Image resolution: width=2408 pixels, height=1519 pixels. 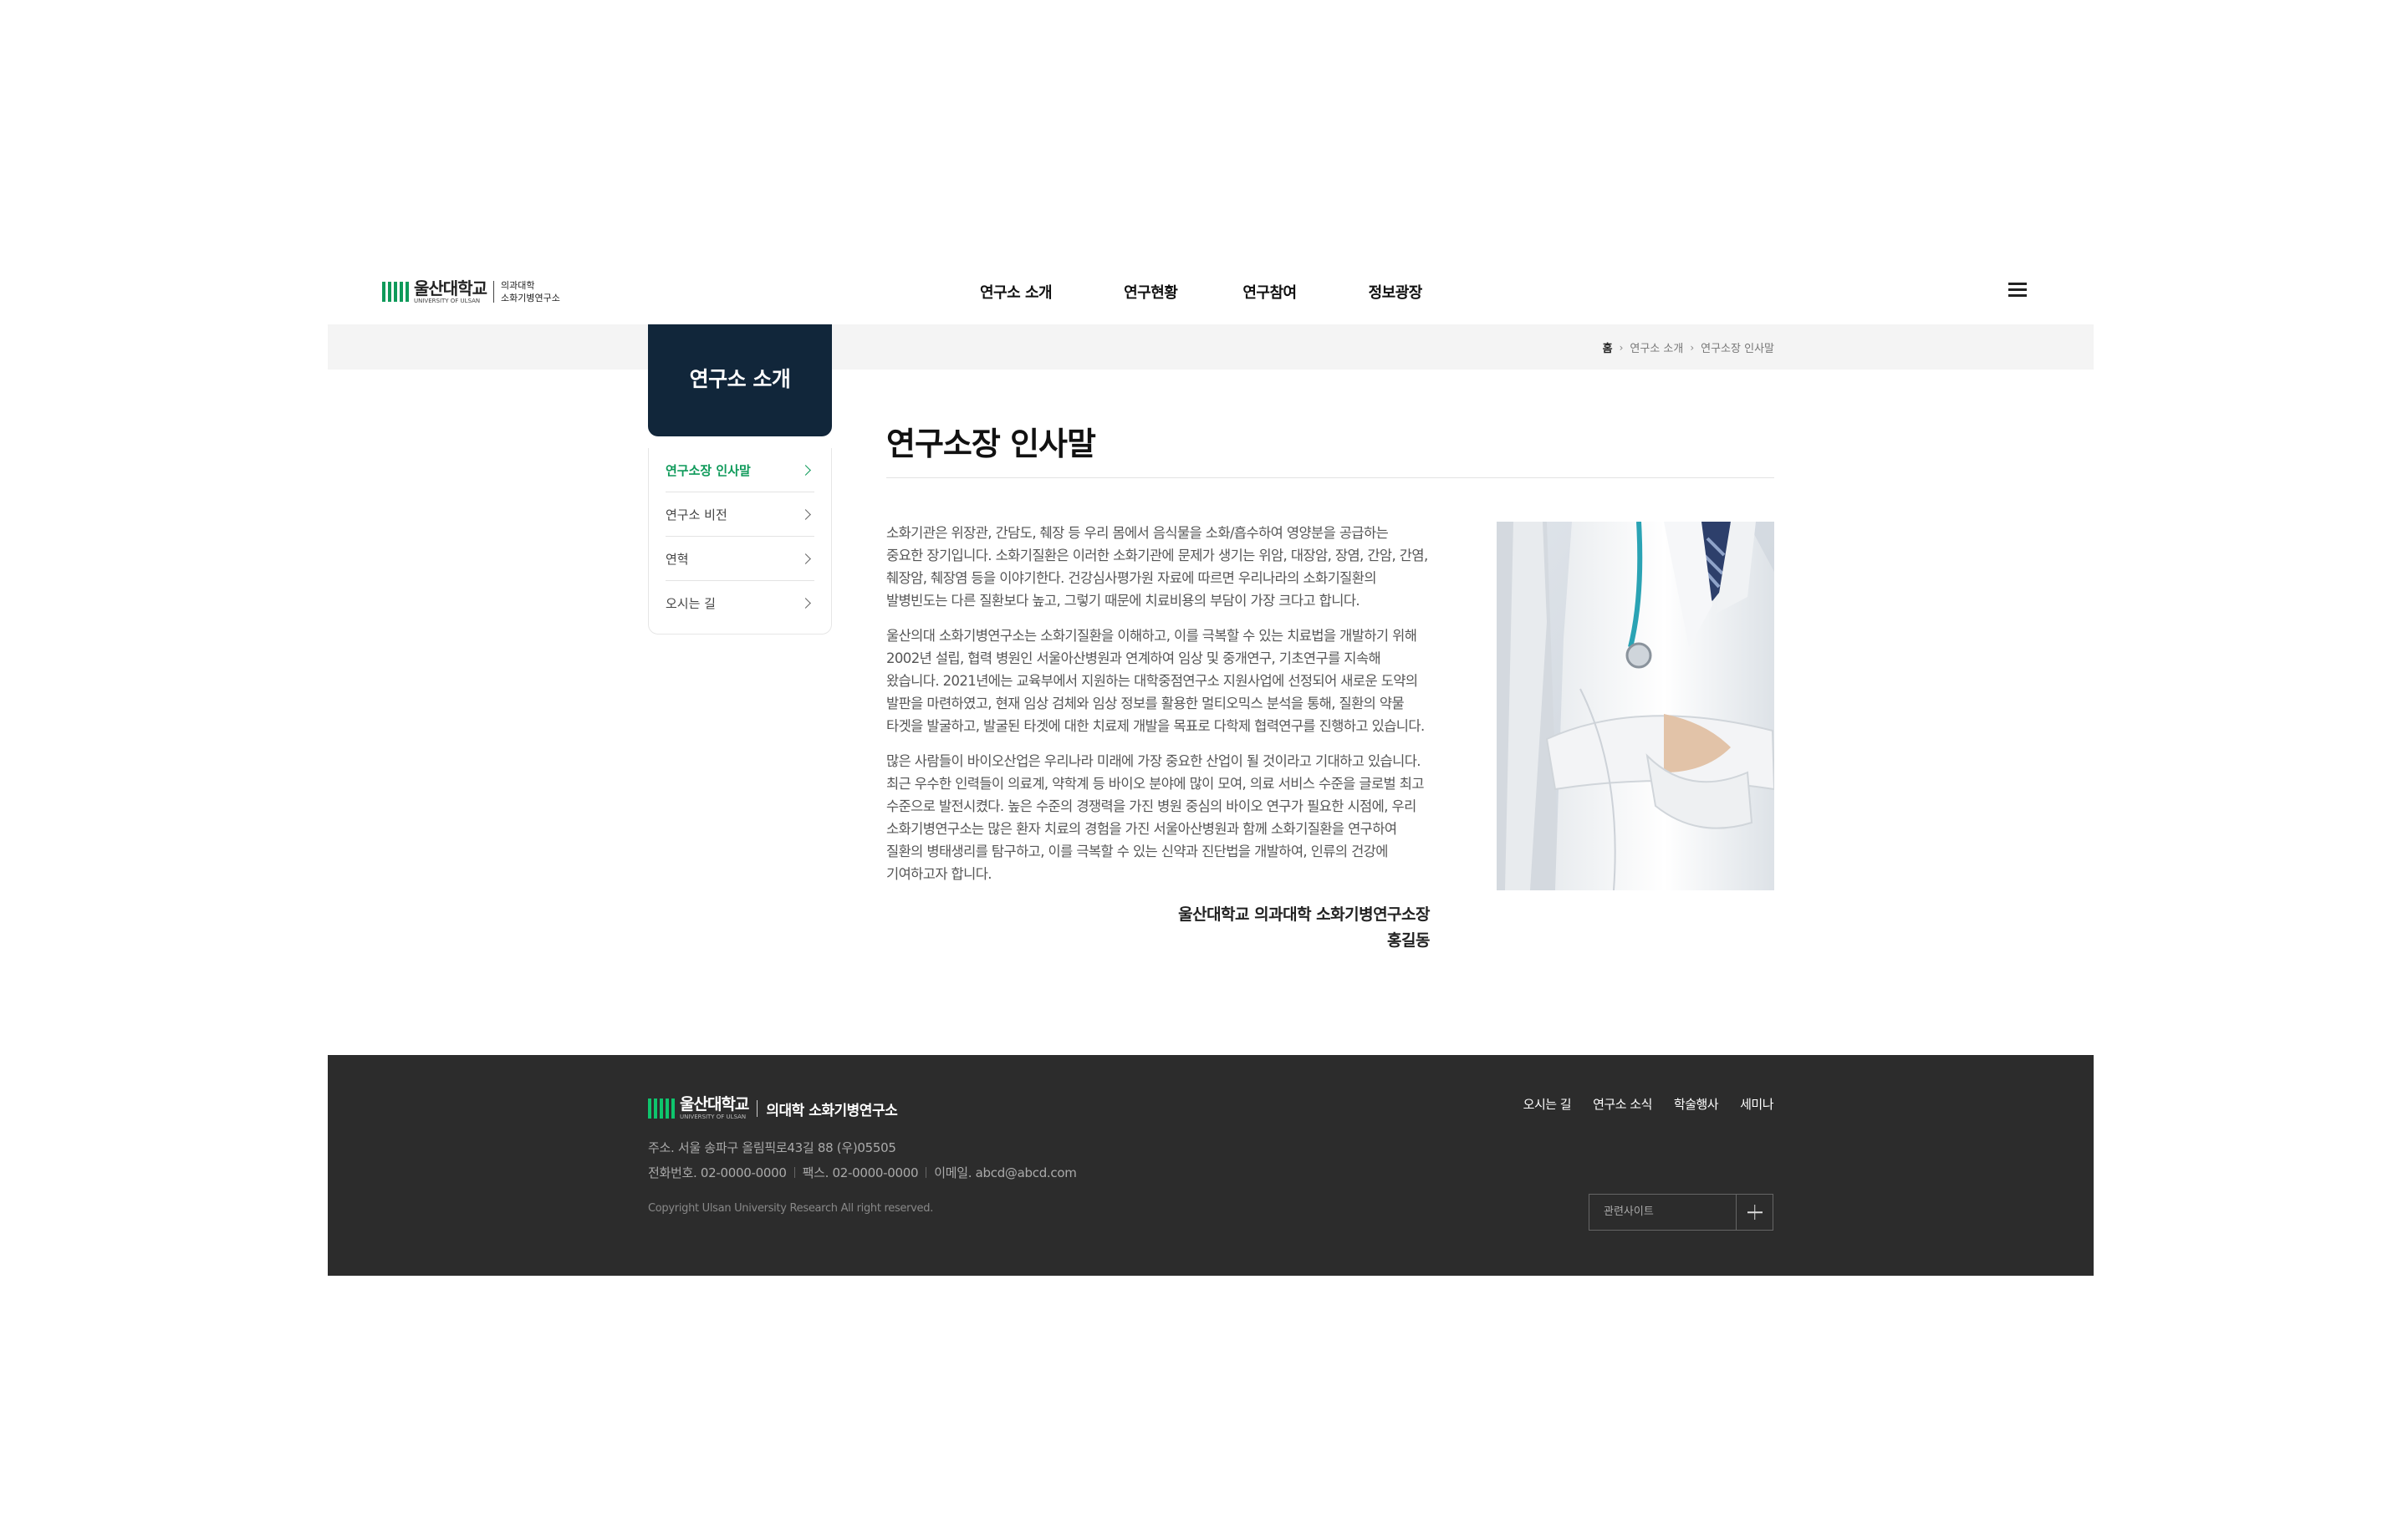 I want to click on hamburger-icon, so click(x=2018, y=290).